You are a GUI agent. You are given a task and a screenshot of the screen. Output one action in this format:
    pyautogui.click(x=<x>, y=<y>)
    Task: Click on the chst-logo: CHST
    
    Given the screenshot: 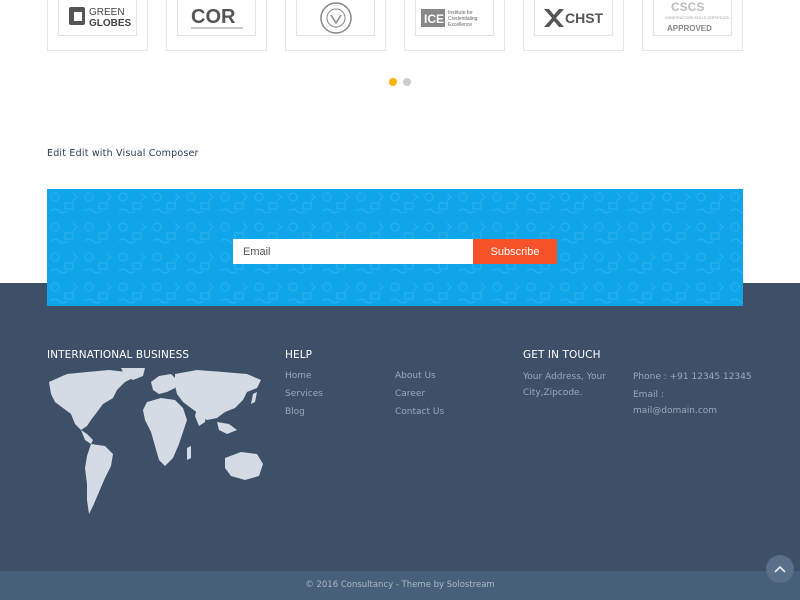 What is the action you would take?
    pyautogui.click(x=573, y=18)
    